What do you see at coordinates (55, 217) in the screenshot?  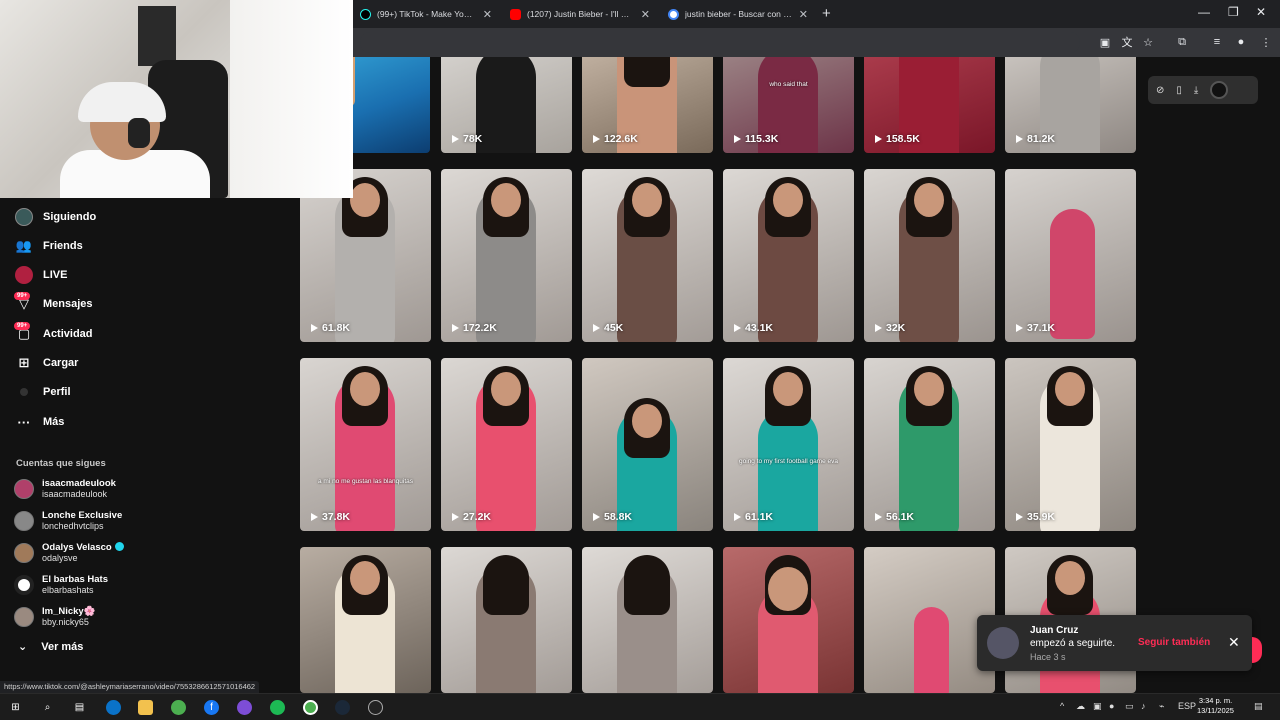 I see `sidebar-item-siguiendo: Siguiendo` at bounding box center [55, 217].